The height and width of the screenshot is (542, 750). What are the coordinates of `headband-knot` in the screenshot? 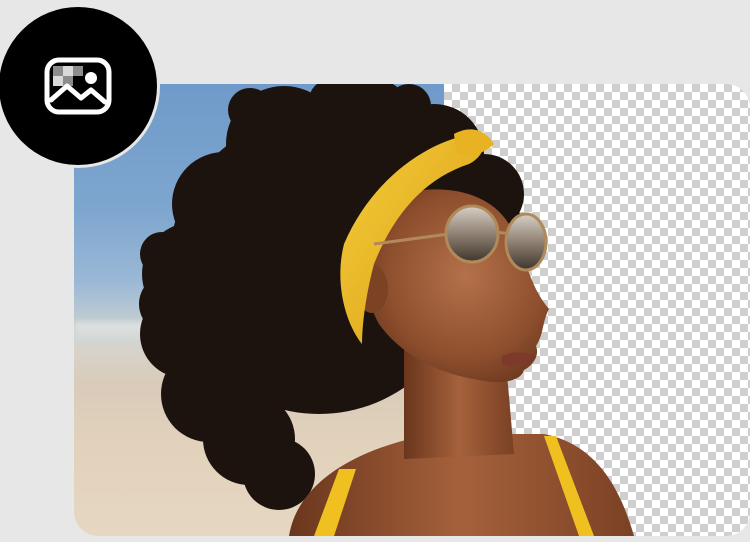 It's located at (474, 142).